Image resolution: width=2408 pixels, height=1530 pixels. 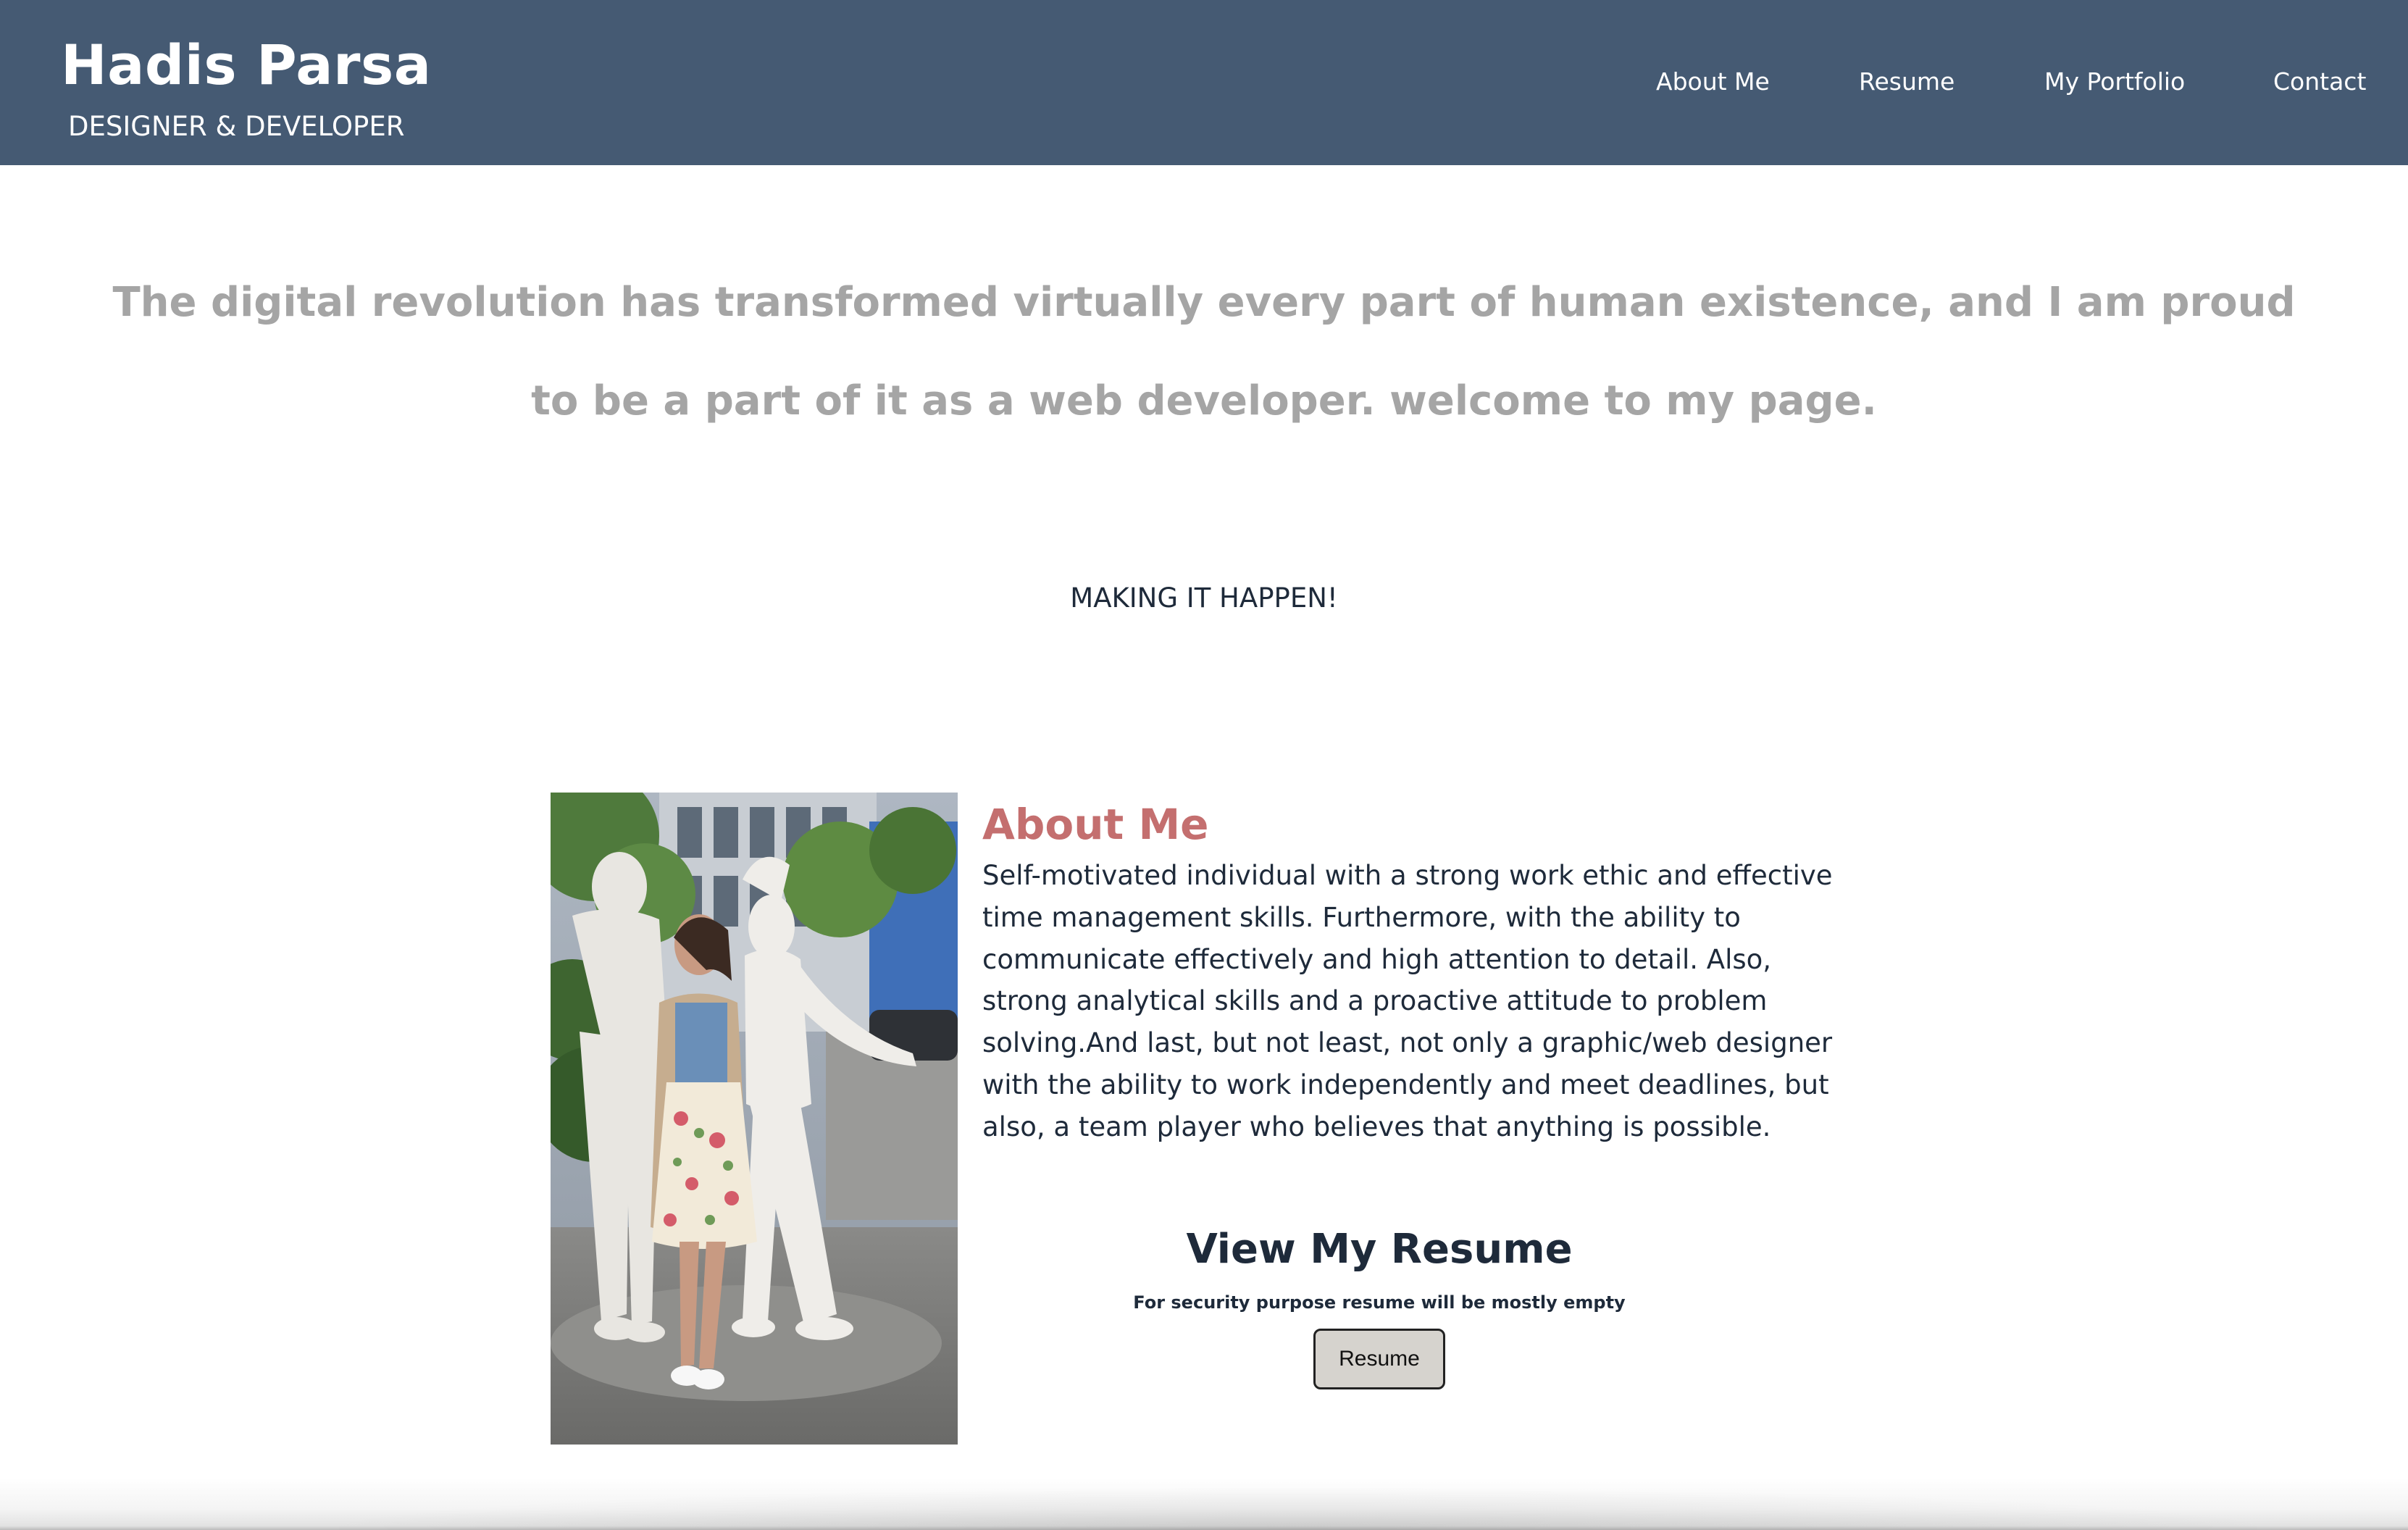 What do you see at coordinates (247, 65) in the screenshot?
I see `brand-name: Hadis Parsa` at bounding box center [247, 65].